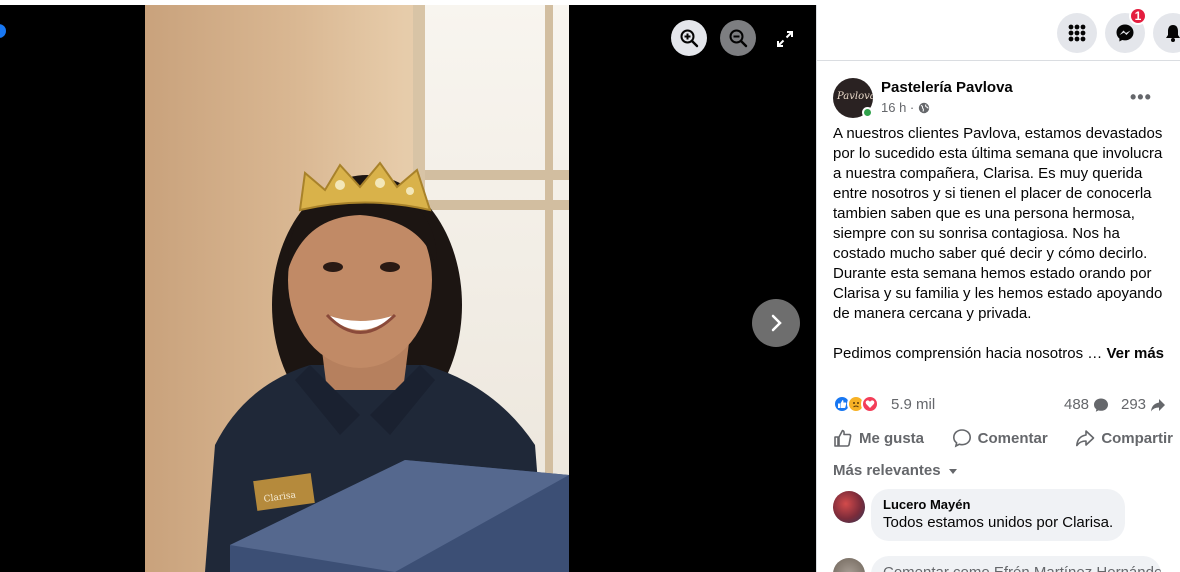 The height and width of the screenshot is (572, 1180). What do you see at coordinates (1003, 98) in the screenshot?
I see `post-header: Pavlova Pastelería Pavlova 16 h · •••` at bounding box center [1003, 98].